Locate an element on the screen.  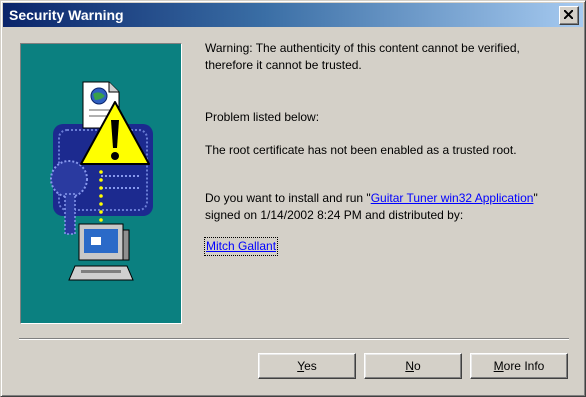
separator is located at coordinates (294, 339).